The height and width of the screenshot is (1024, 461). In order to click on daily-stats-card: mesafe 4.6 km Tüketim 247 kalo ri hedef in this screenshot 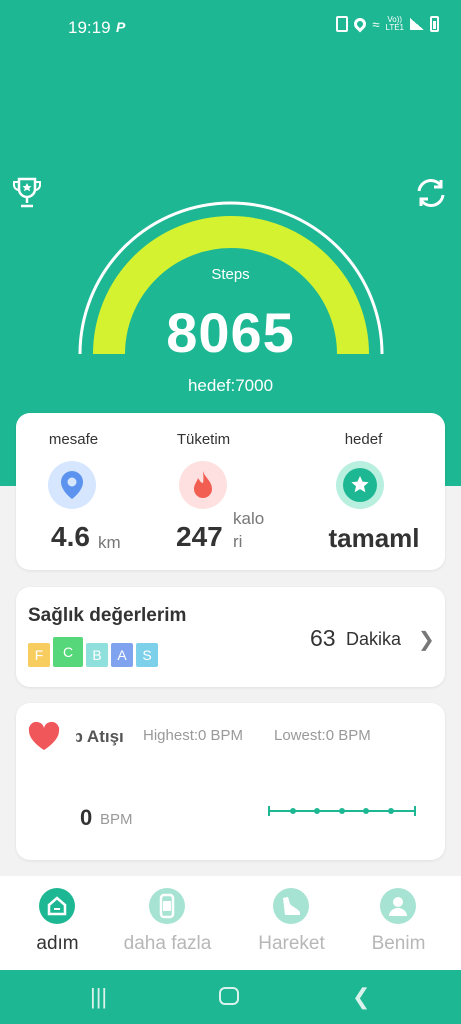, I will do `click(230, 491)`.